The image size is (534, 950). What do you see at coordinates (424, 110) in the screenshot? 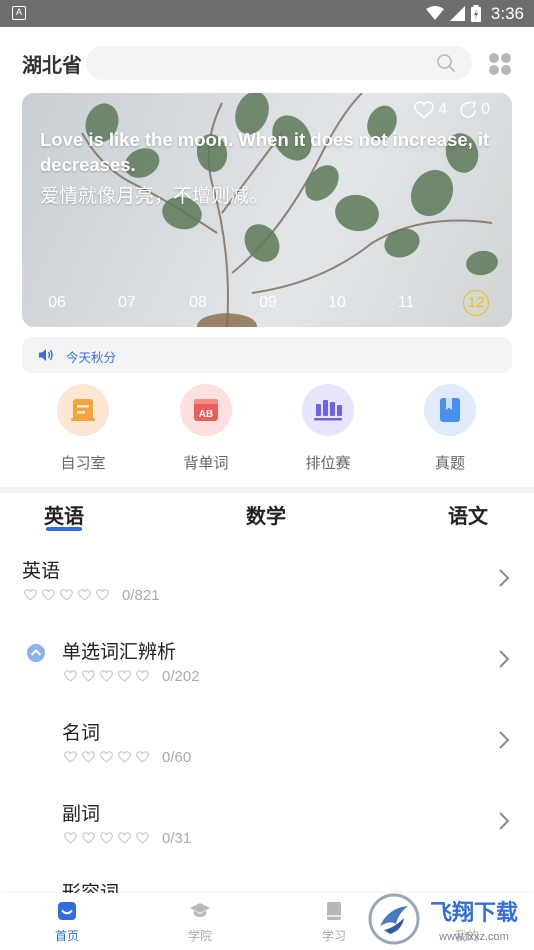
I see `heart-icon` at bounding box center [424, 110].